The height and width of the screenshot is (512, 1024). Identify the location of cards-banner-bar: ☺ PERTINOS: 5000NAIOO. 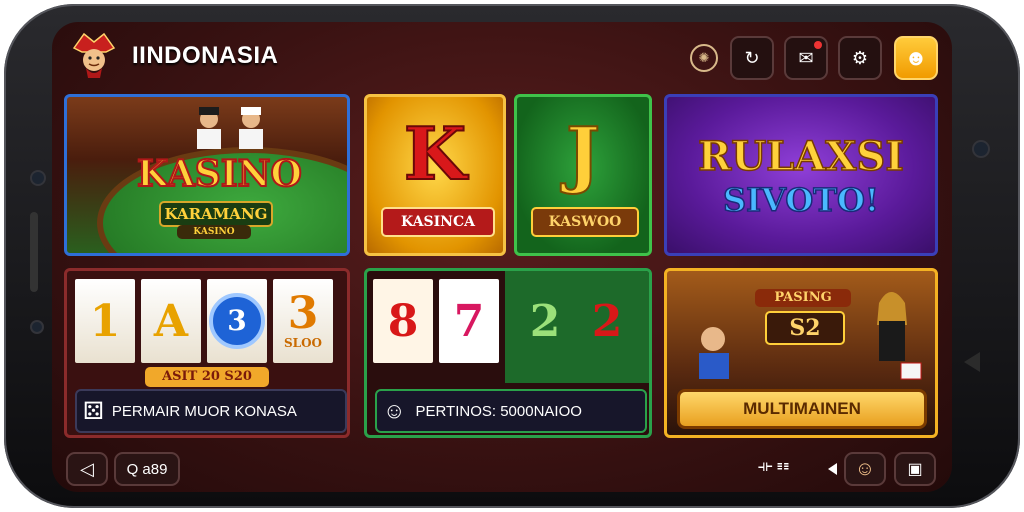
(511, 411).